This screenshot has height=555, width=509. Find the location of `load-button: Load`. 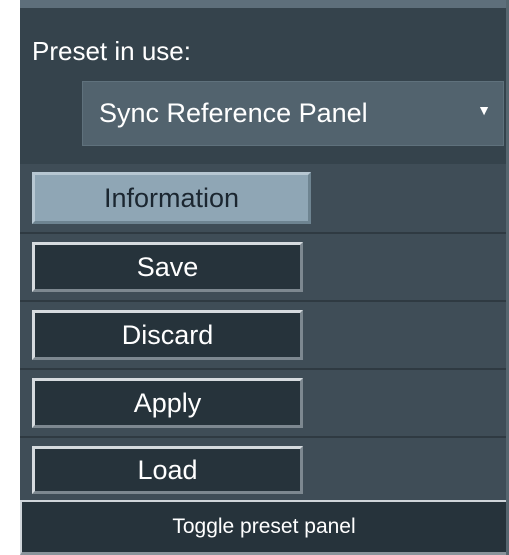

load-button: Load is located at coordinates (167, 470).